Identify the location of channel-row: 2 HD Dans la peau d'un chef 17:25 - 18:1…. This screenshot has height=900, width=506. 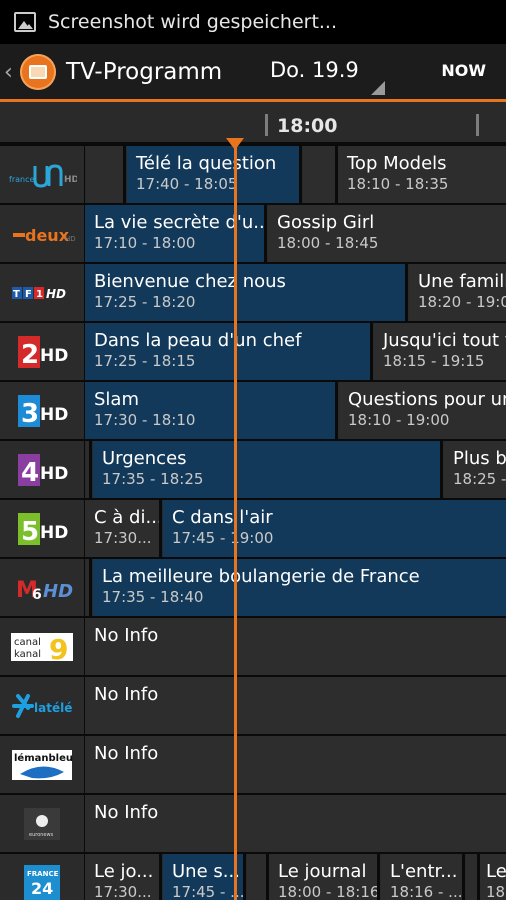
(253, 351).